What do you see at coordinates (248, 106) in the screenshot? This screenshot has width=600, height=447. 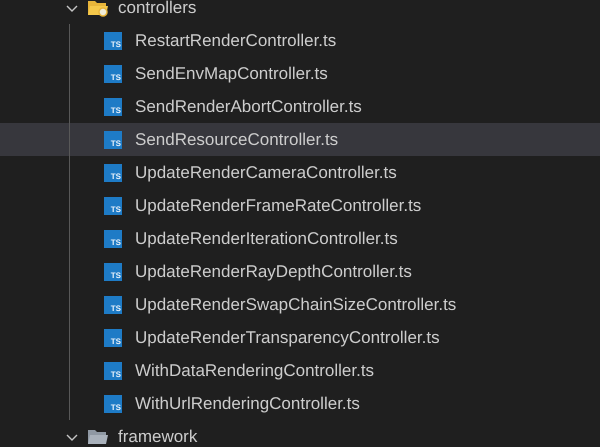 I see `file-name: SendRenderAbortController.ts` at bounding box center [248, 106].